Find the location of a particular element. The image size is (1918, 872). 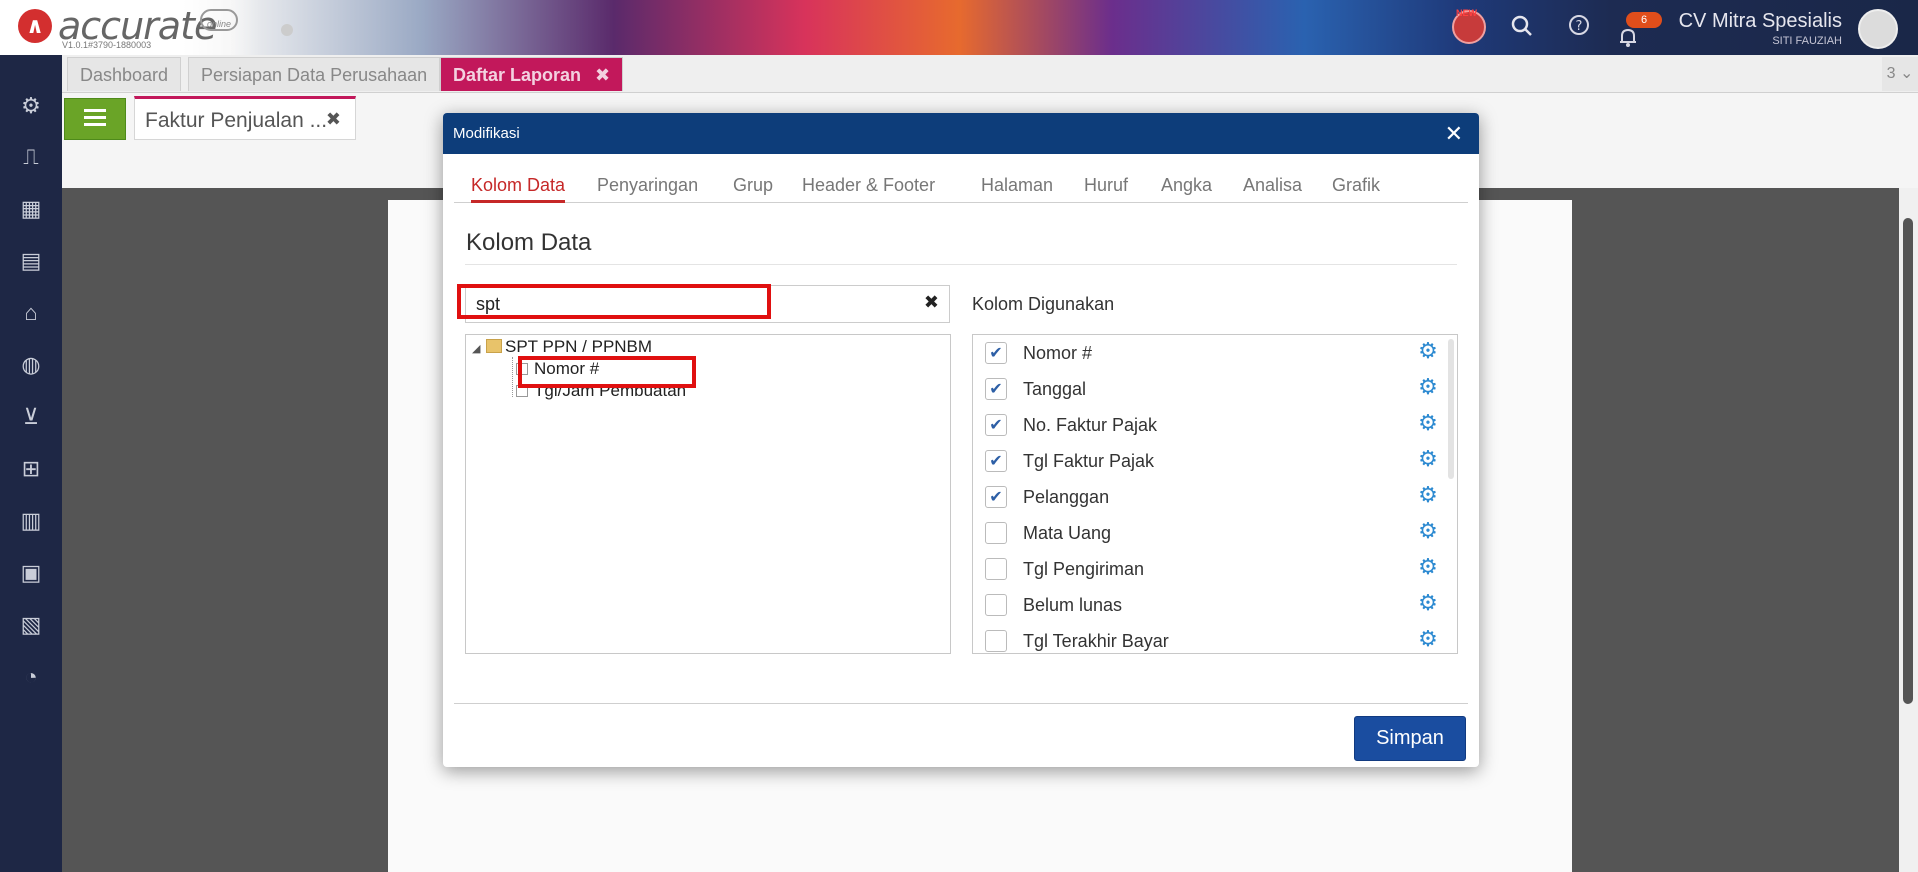

tree-node-label: SPT PPN / PPNBM is located at coordinates (579, 346).